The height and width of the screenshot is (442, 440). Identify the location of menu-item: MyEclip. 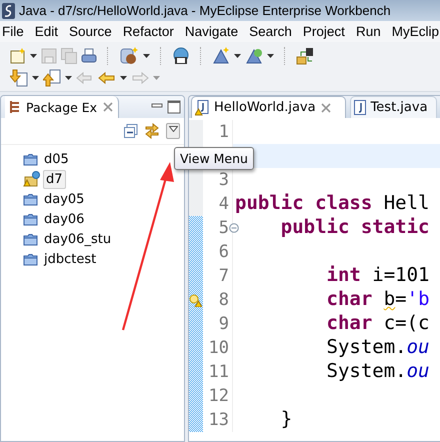
(415, 31).